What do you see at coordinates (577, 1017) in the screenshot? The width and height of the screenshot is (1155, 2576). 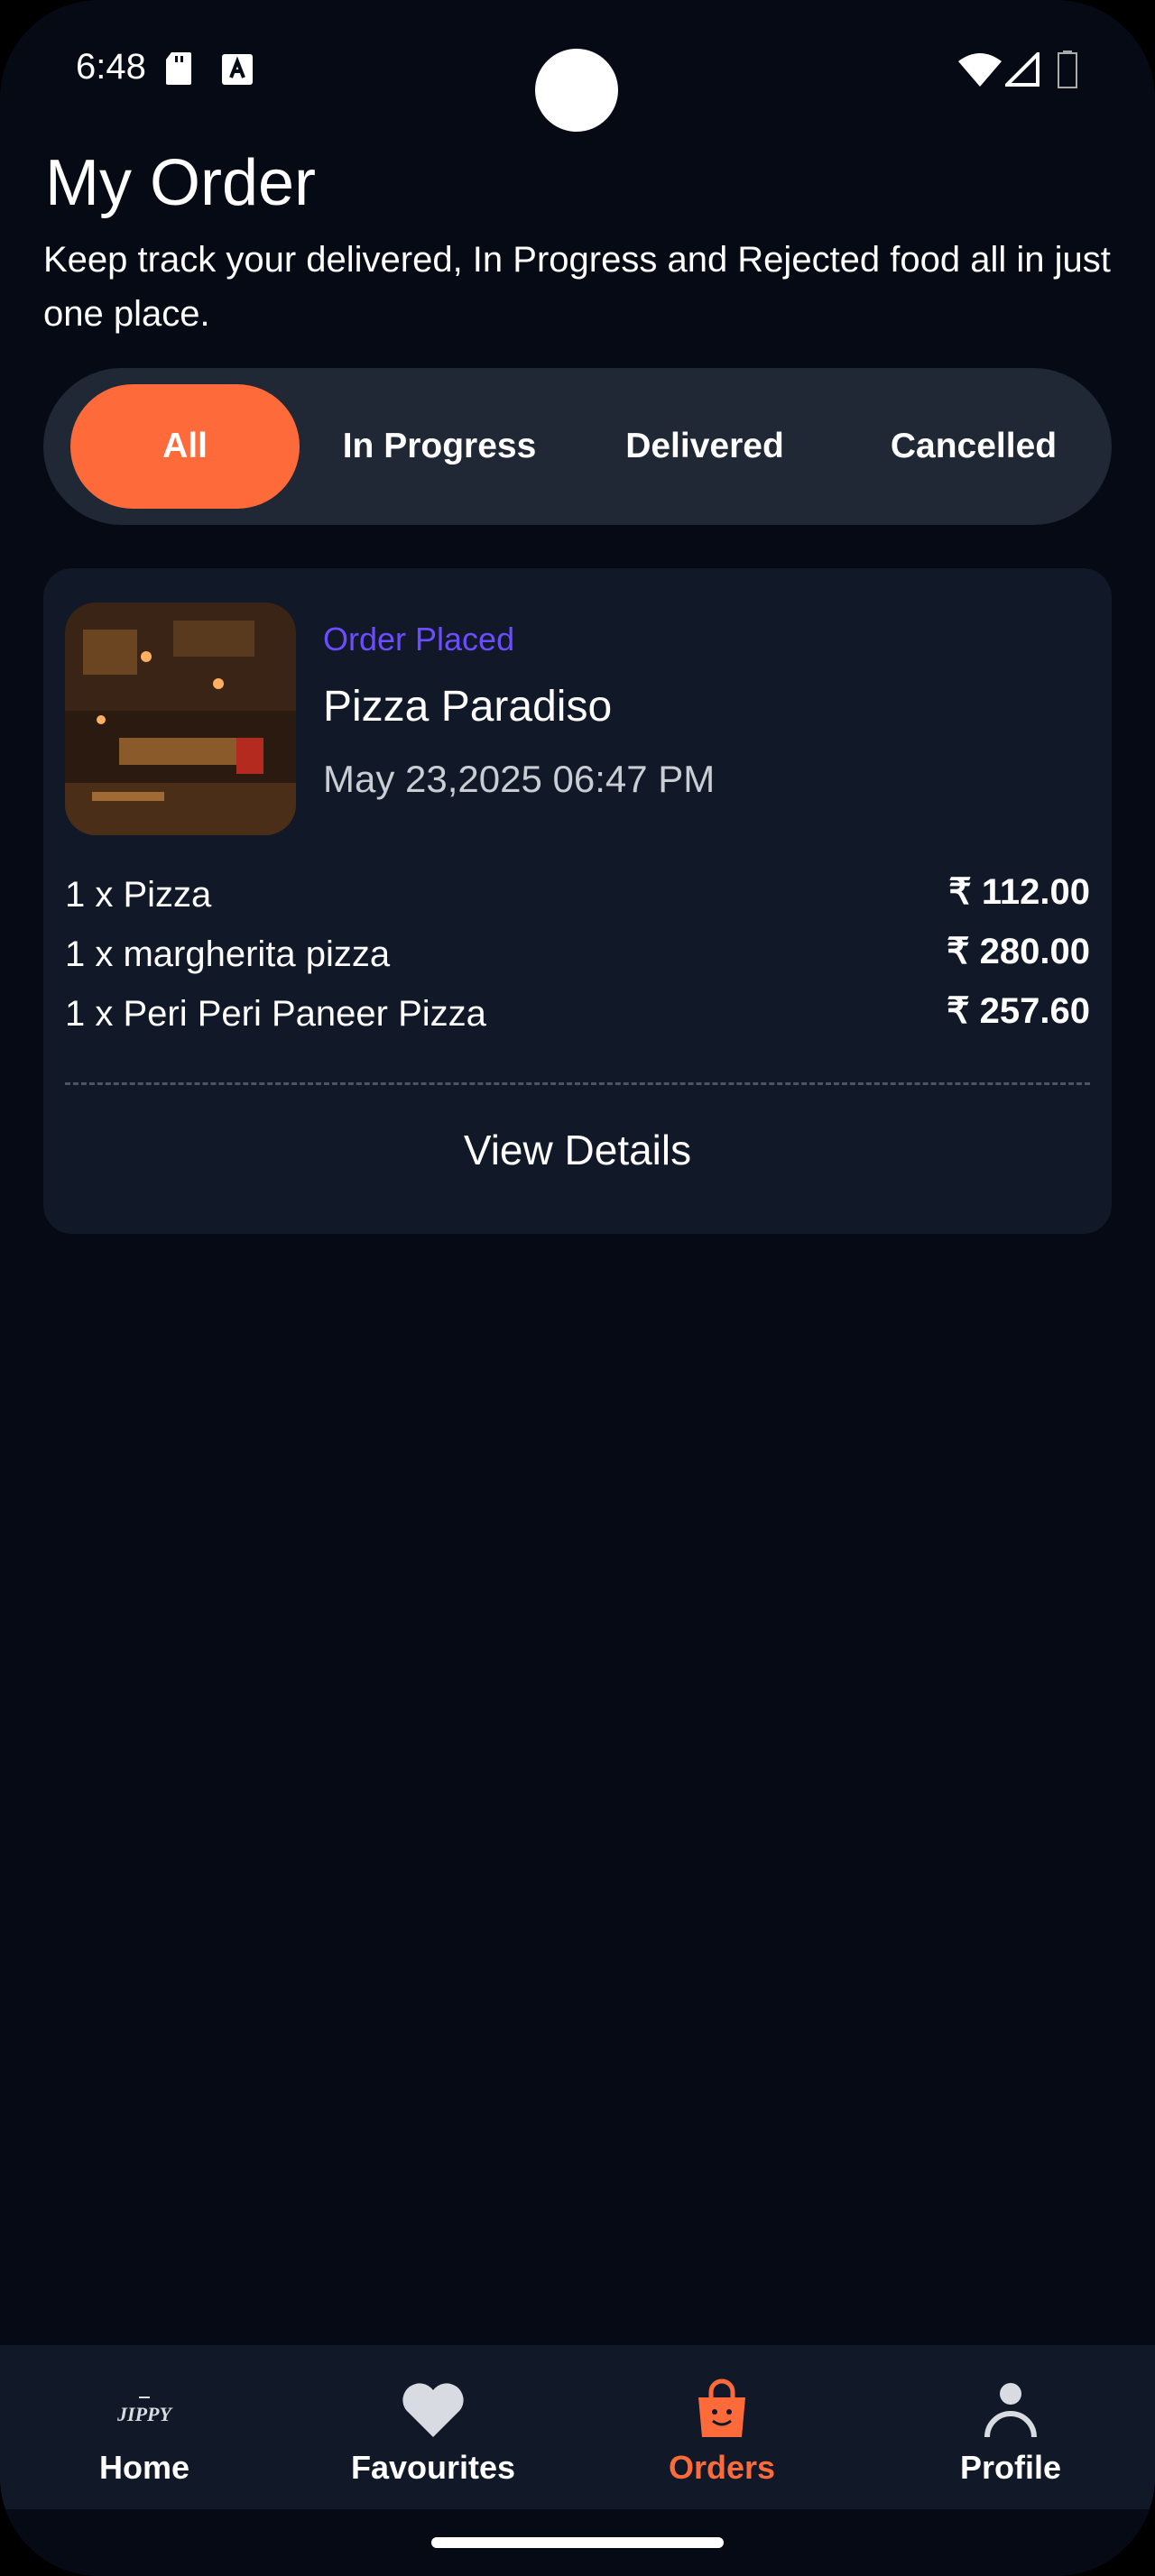 I see `order-item-row: 1 x Peri Peri Paneer Pizza ₹ 257.60` at bounding box center [577, 1017].